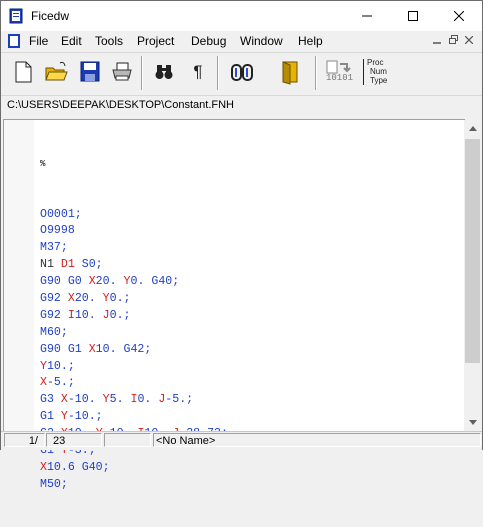  What do you see at coordinates (134, 367) in the screenshot?
I see `code-line: Y10.;` at bounding box center [134, 367].